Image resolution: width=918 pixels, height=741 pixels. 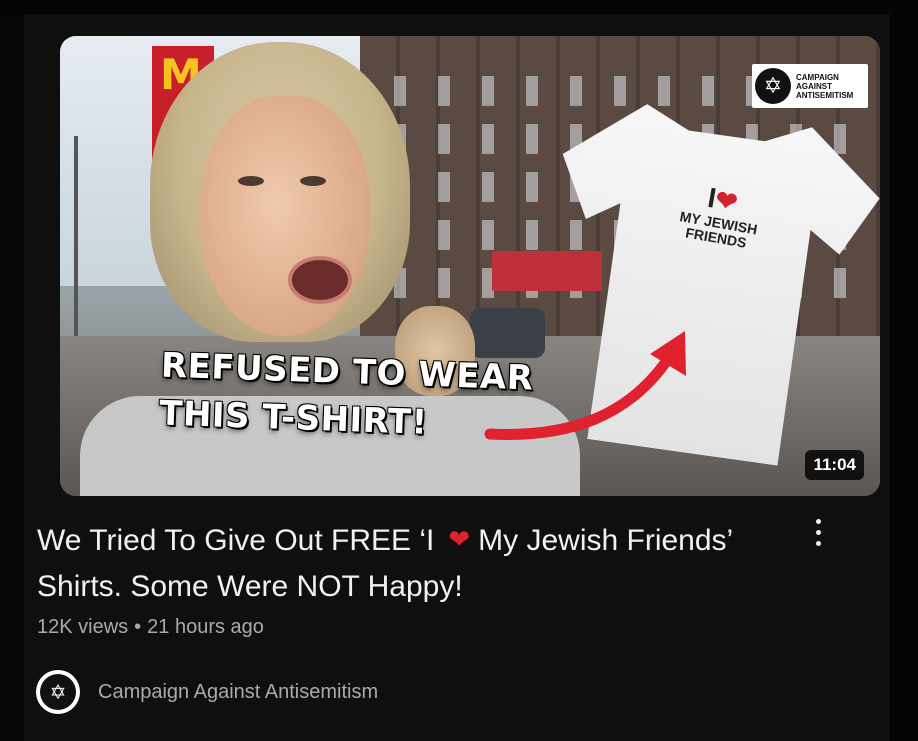 I want to click on logo-line2: AGAINST, so click(x=814, y=86).